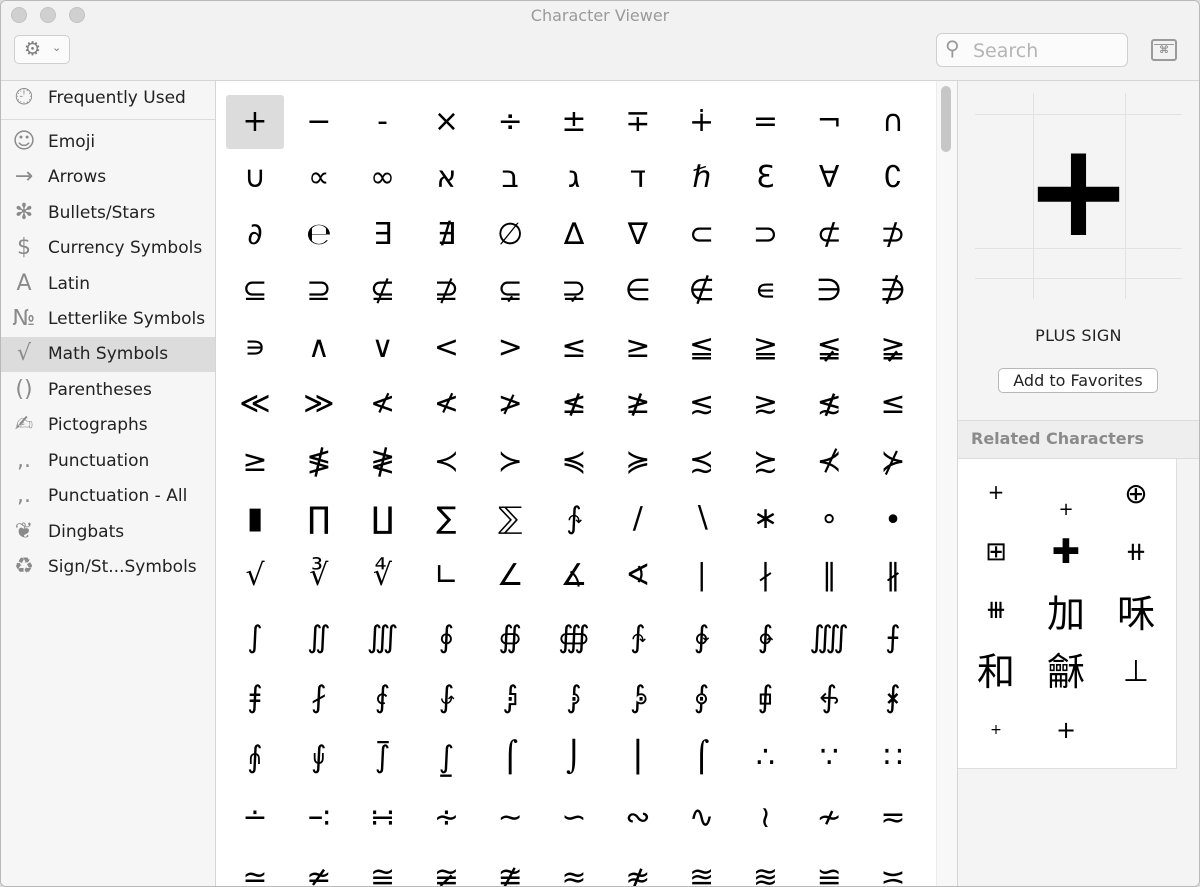  What do you see at coordinates (446, 758) in the screenshot?
I see `character-cell: ⨜` at bounding box center [446, 758].